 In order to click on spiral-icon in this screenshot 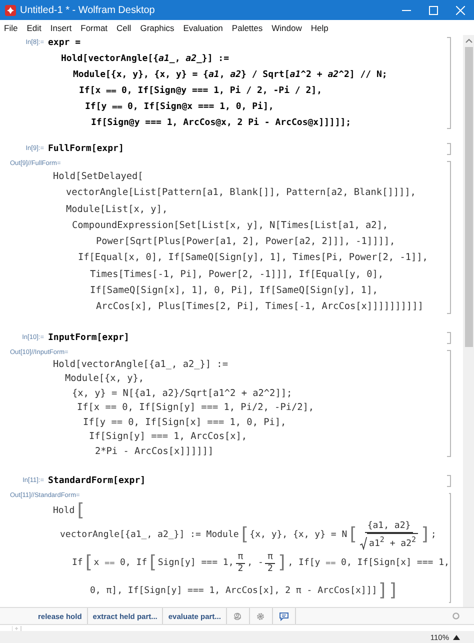, I will do `click(237, 616)`.